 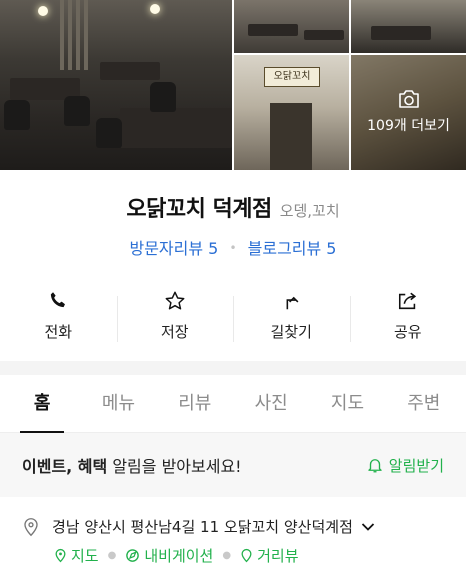 What do you see at coordinates (233, 555) in the screenshot?
I see `address-links: 지도 ● 내비게이션 ● 거리뷰` at bounding box center [233, 555].